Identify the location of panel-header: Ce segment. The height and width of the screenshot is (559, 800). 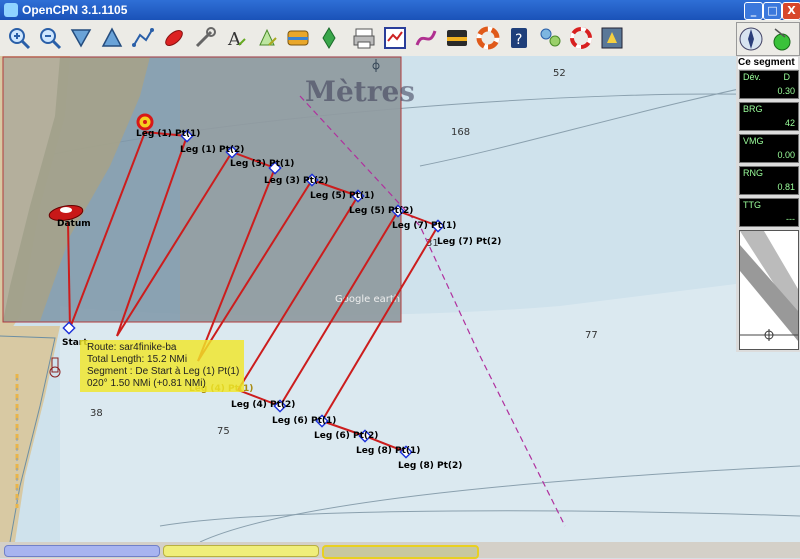
(768, 63).